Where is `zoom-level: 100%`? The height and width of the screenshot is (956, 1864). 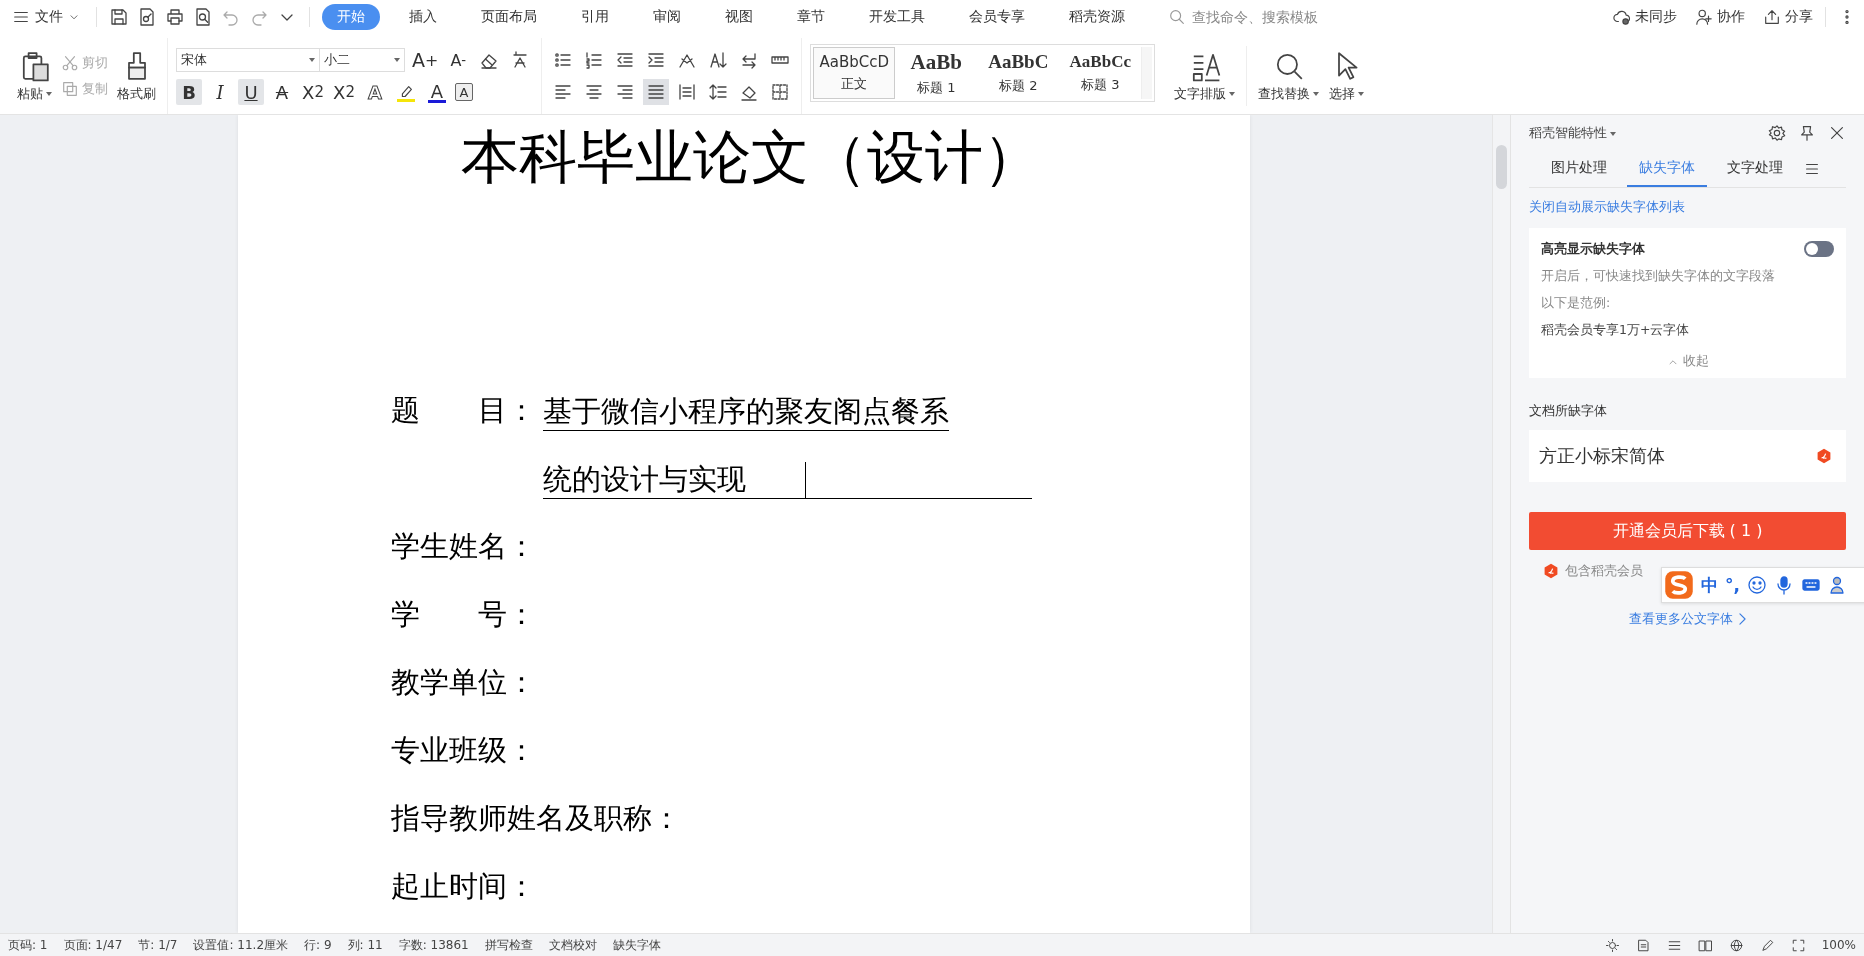 zoom-level: 100% is located at coordinates (1838, 945).